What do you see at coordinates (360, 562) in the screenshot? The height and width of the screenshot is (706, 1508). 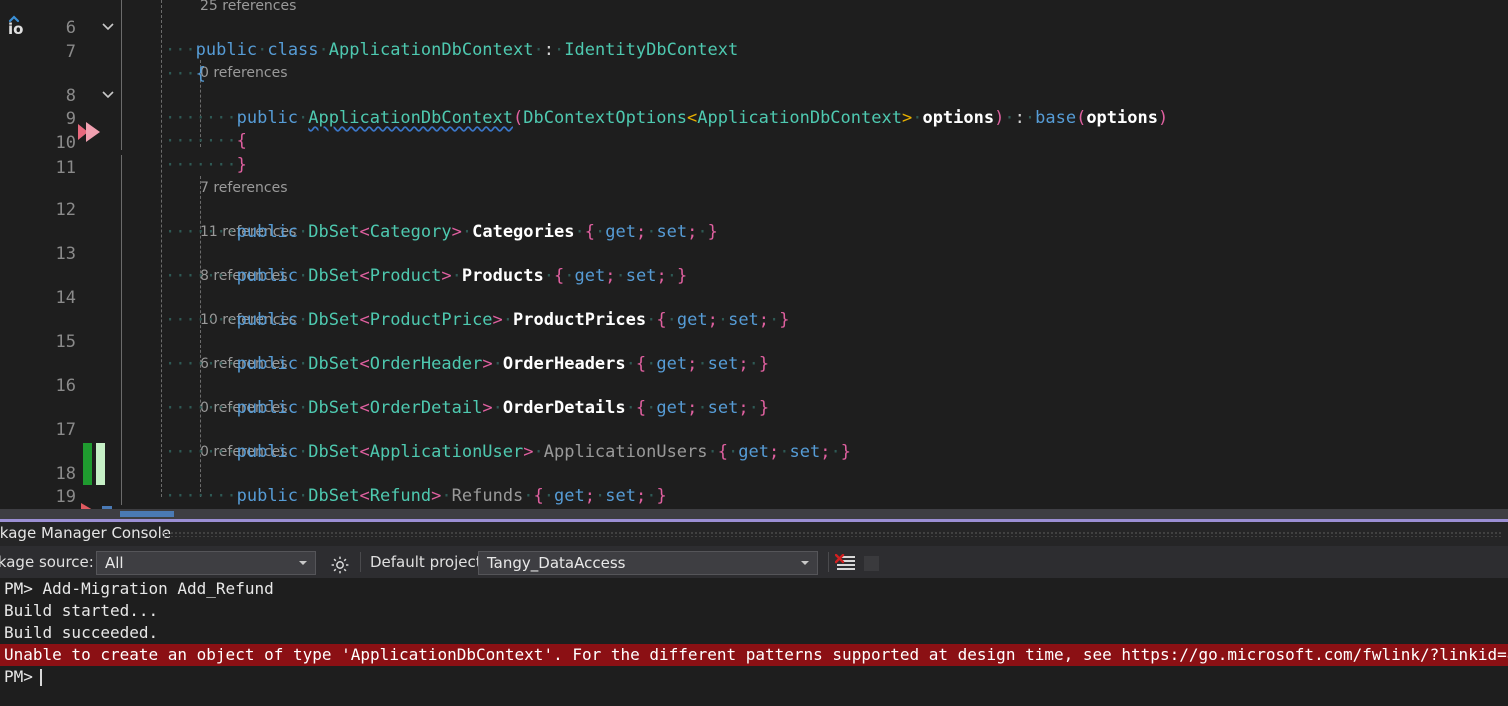 I see `toolbar-separator` at bounding box center [360, 562].